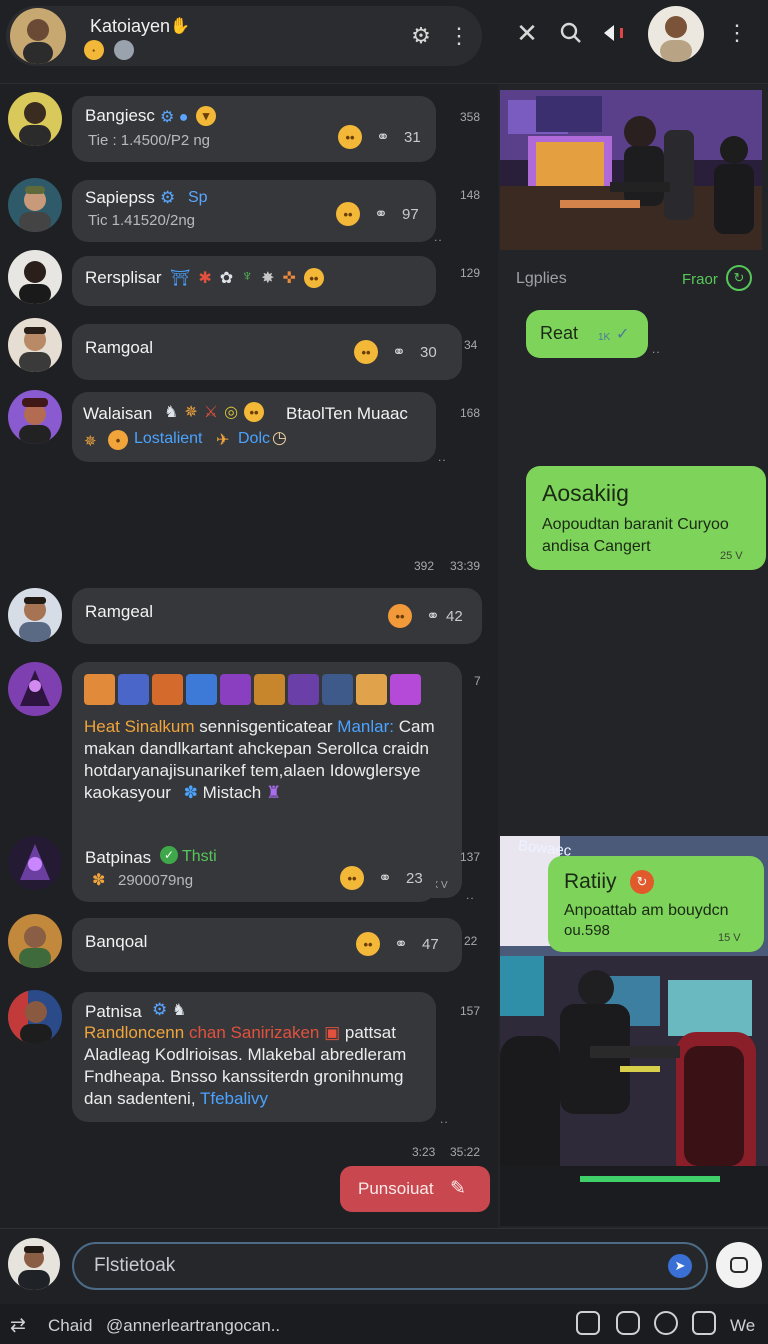 The image size is (768, 1344). What do you see at coordinates (737, 33) in the screenshot?
I see `more-vertical-icon: ⋮` at bounding box center [737, 33].